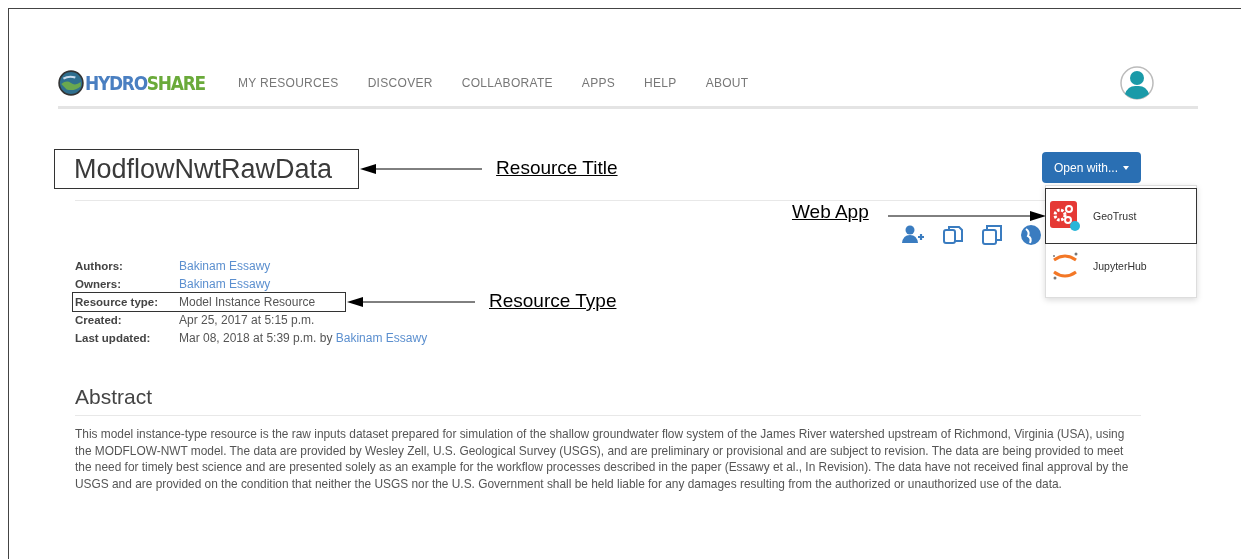  I want to click on field-value: Apr 25, 2017 at 5:15 p.m., so click(247, 320).